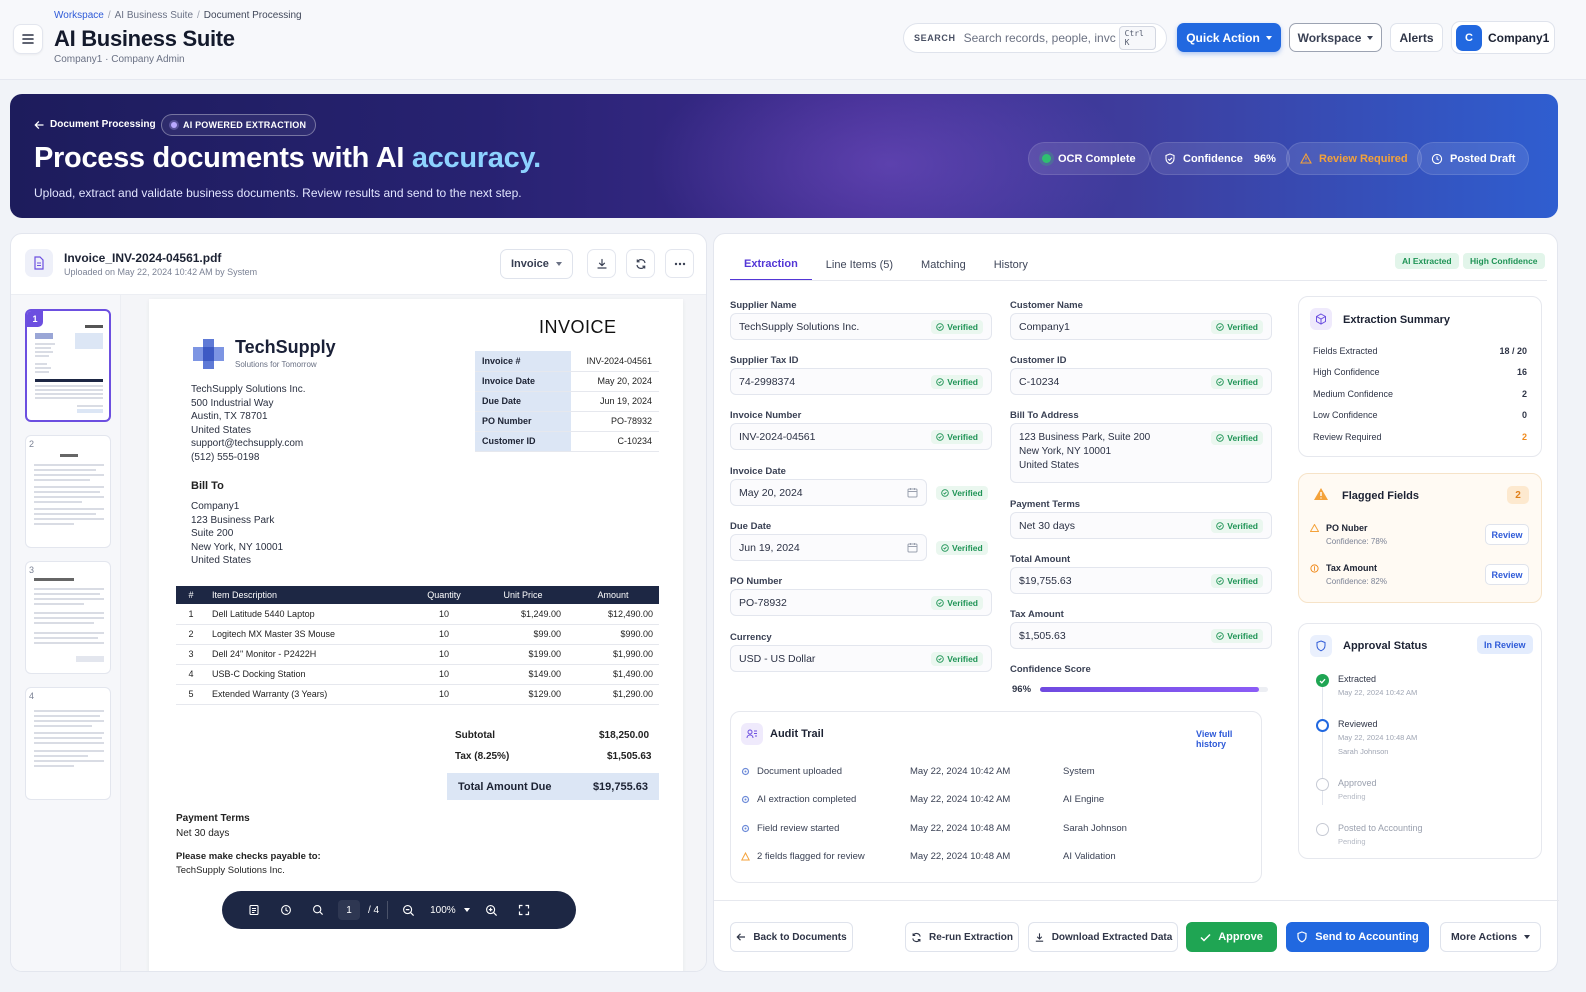 The height and width of the screenshot is (992, 1586). Describe the element at coordinates (828, 547) in the screenshot. I see `due-date-field: Jun 19, 2024` at that location.